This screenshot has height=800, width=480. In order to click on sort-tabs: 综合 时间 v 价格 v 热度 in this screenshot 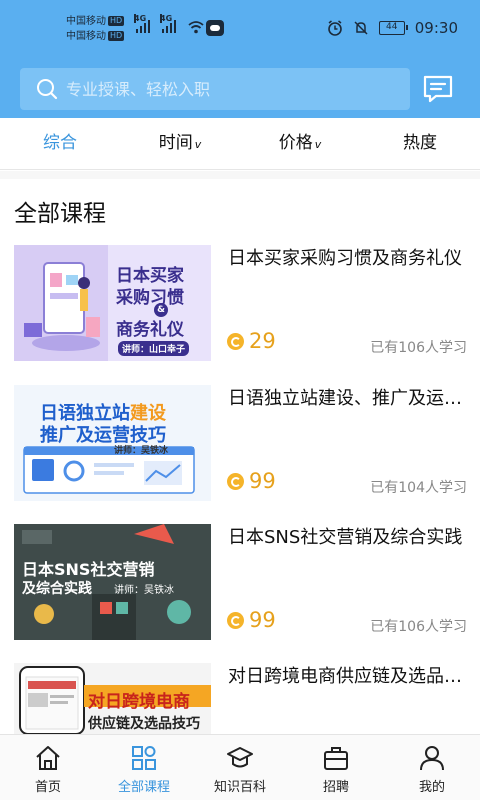, I will do `click(240, 144)`.